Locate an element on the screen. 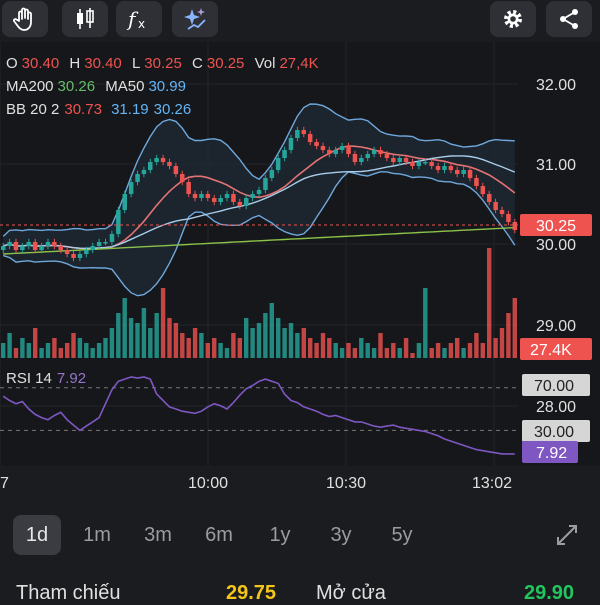  open-price-value: 29.90 is located at coordinates (549, 593).